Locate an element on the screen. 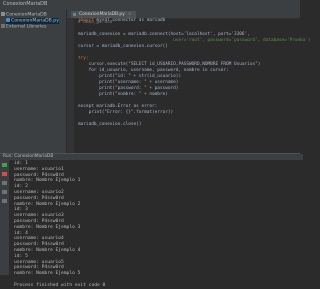  folder-icon is located at coordinates (3, 14).